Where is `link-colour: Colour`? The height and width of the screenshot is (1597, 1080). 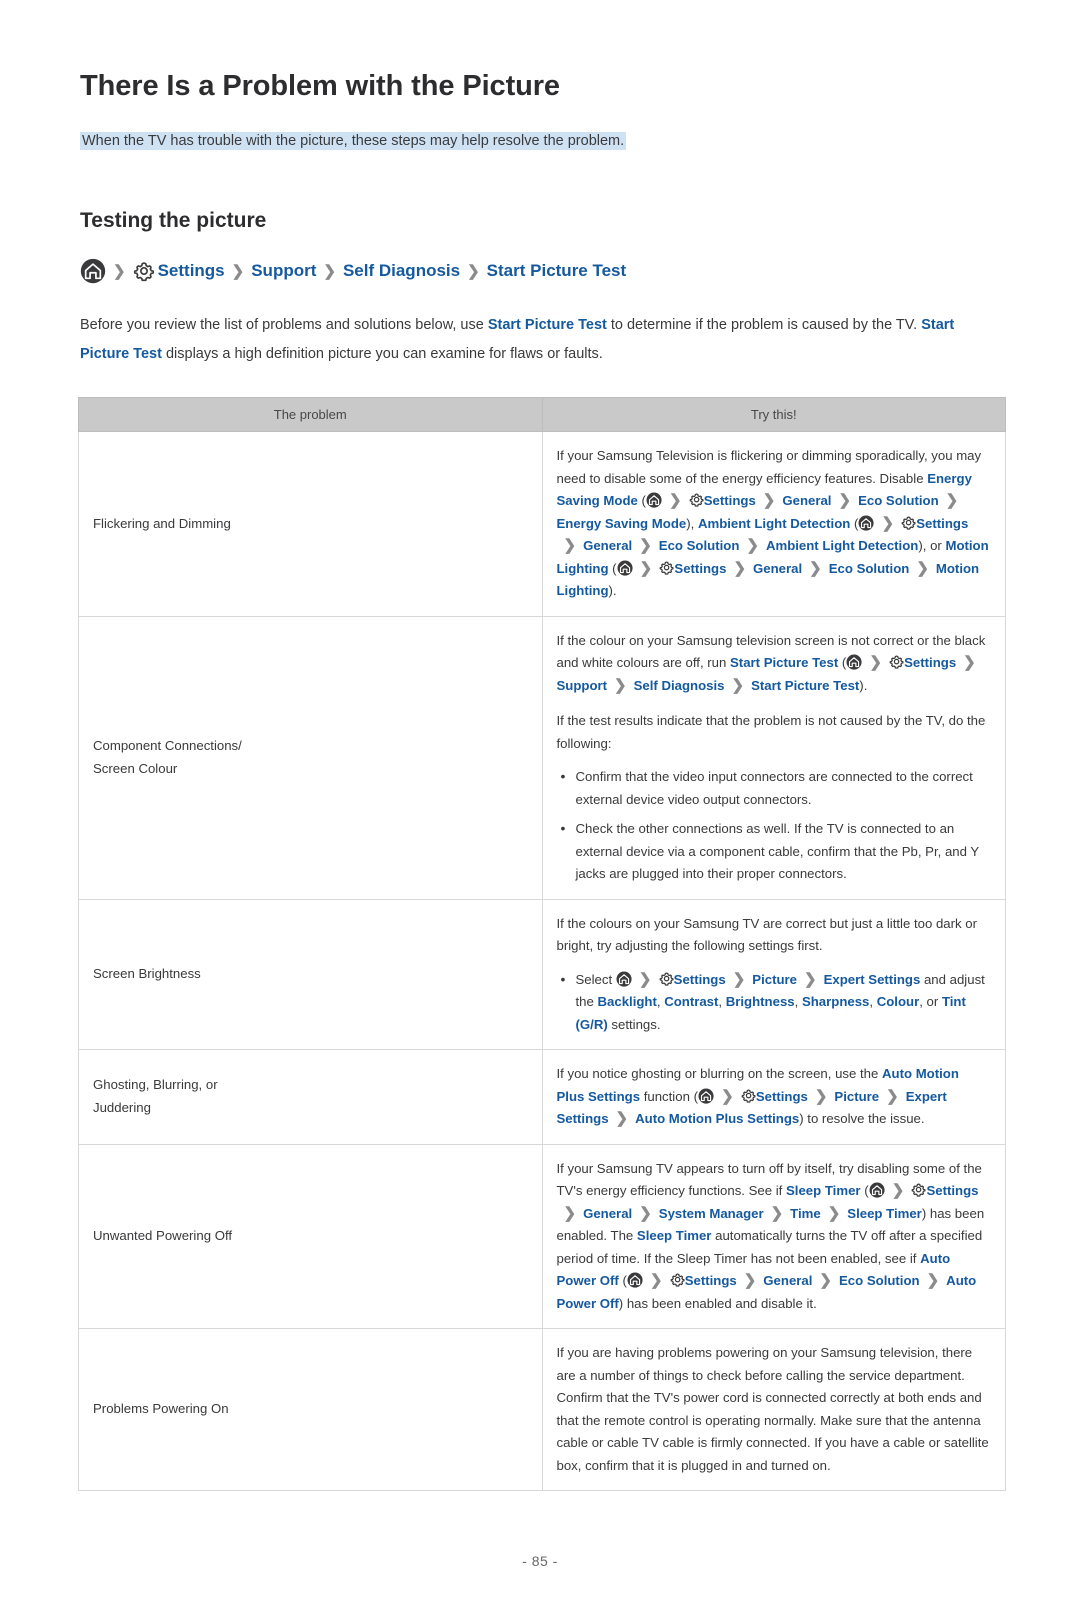 link-colour: Colour is located at coordinates (898, 1001).